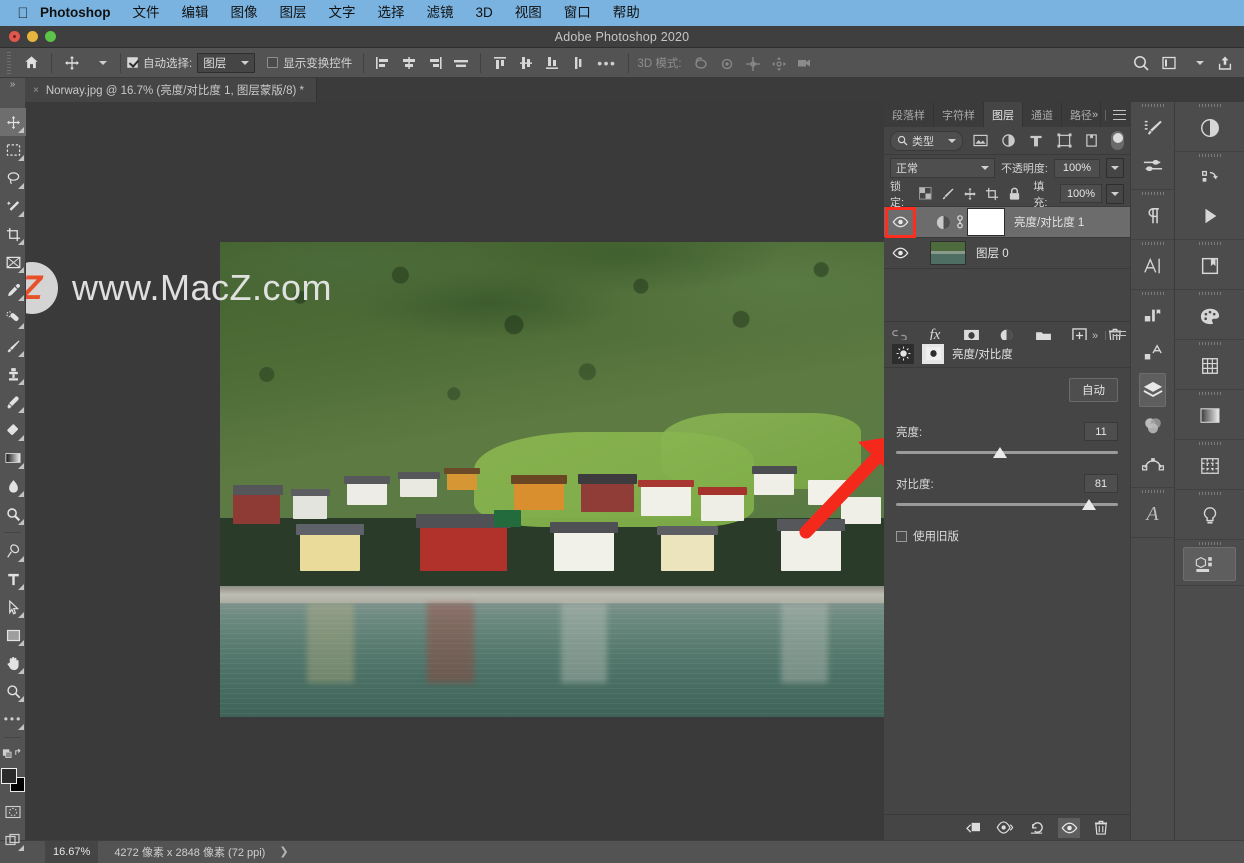 The height and width of the screenshot is (863, 1244). Describe the element at coordinates (528, 13) in the screenshot. I see `menu-view: 视图` at that location.